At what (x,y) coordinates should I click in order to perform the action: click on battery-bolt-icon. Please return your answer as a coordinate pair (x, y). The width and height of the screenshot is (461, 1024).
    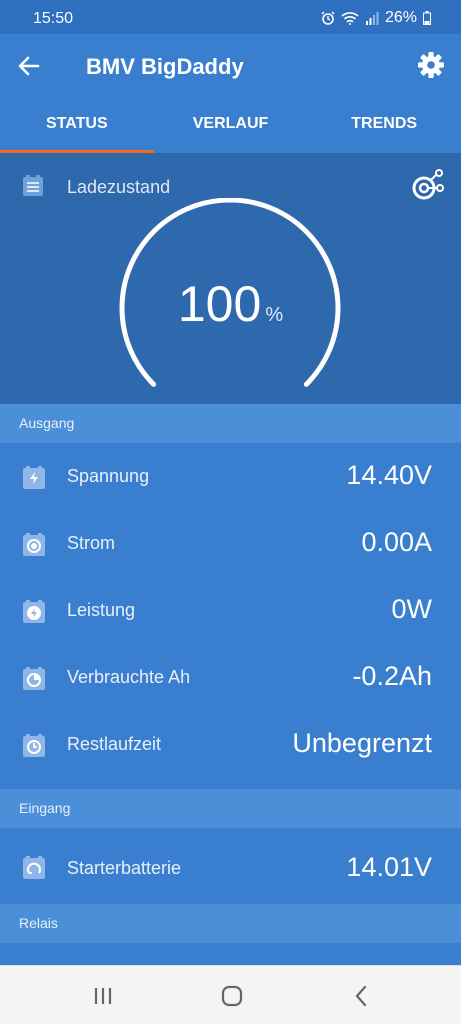
    Looking at the image, I should click on (34, 477).